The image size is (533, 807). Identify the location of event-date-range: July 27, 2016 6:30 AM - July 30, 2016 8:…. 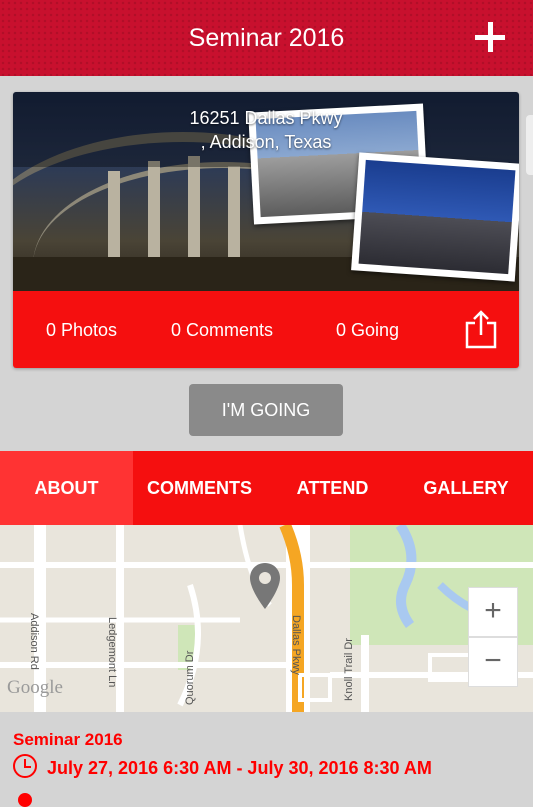
(239, 768).